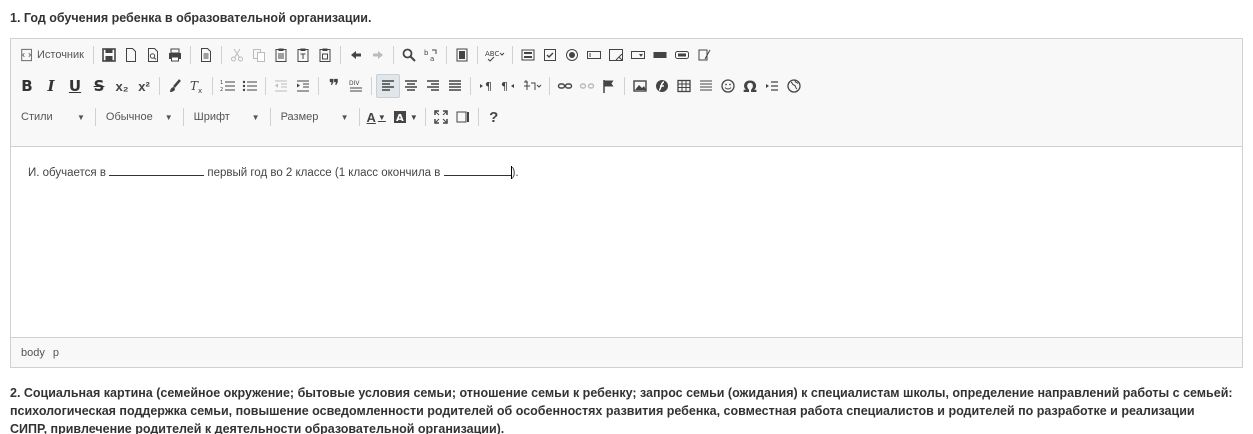  I want to click on numbered-list-button: 12, so click(228, 86).